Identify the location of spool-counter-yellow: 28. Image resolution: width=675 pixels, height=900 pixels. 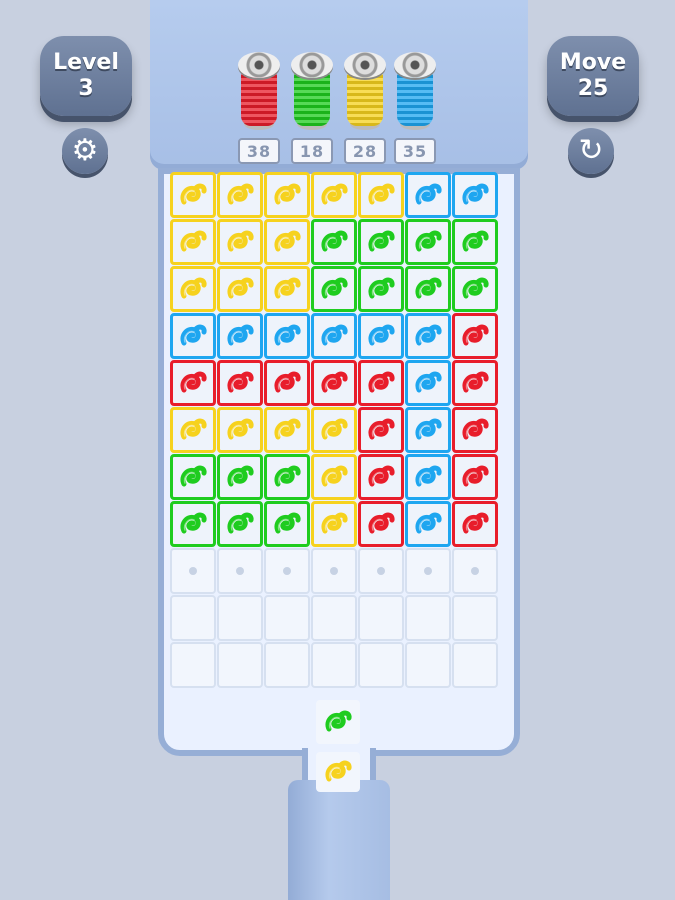
(365, 151).